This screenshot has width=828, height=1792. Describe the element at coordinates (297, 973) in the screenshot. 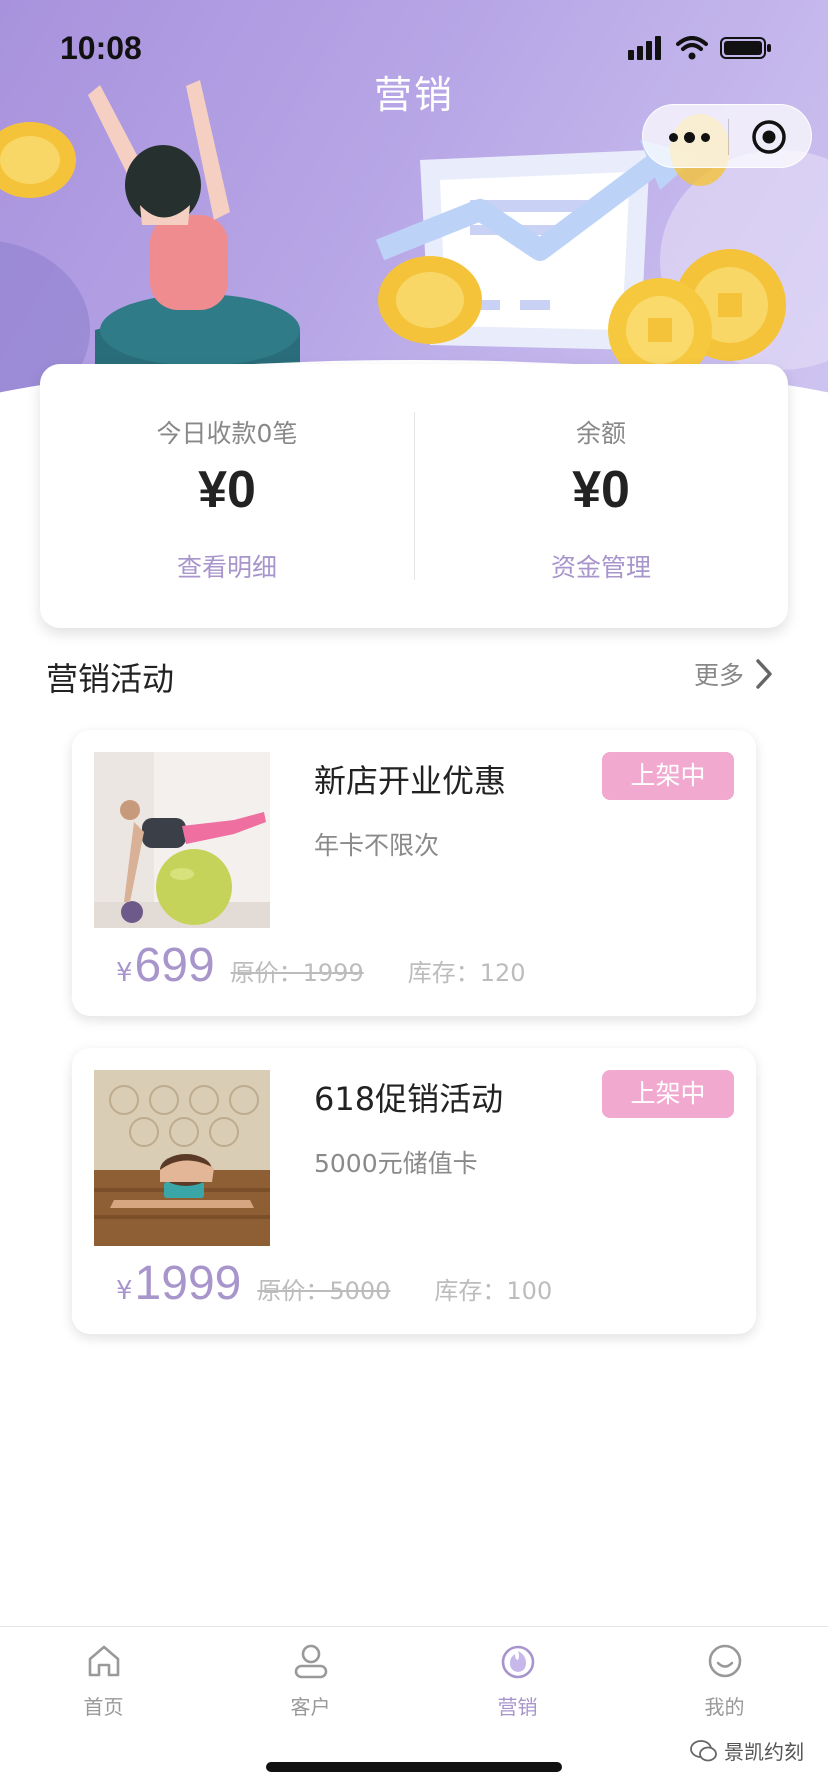

I see `original-price: 原价：1999` at that location.